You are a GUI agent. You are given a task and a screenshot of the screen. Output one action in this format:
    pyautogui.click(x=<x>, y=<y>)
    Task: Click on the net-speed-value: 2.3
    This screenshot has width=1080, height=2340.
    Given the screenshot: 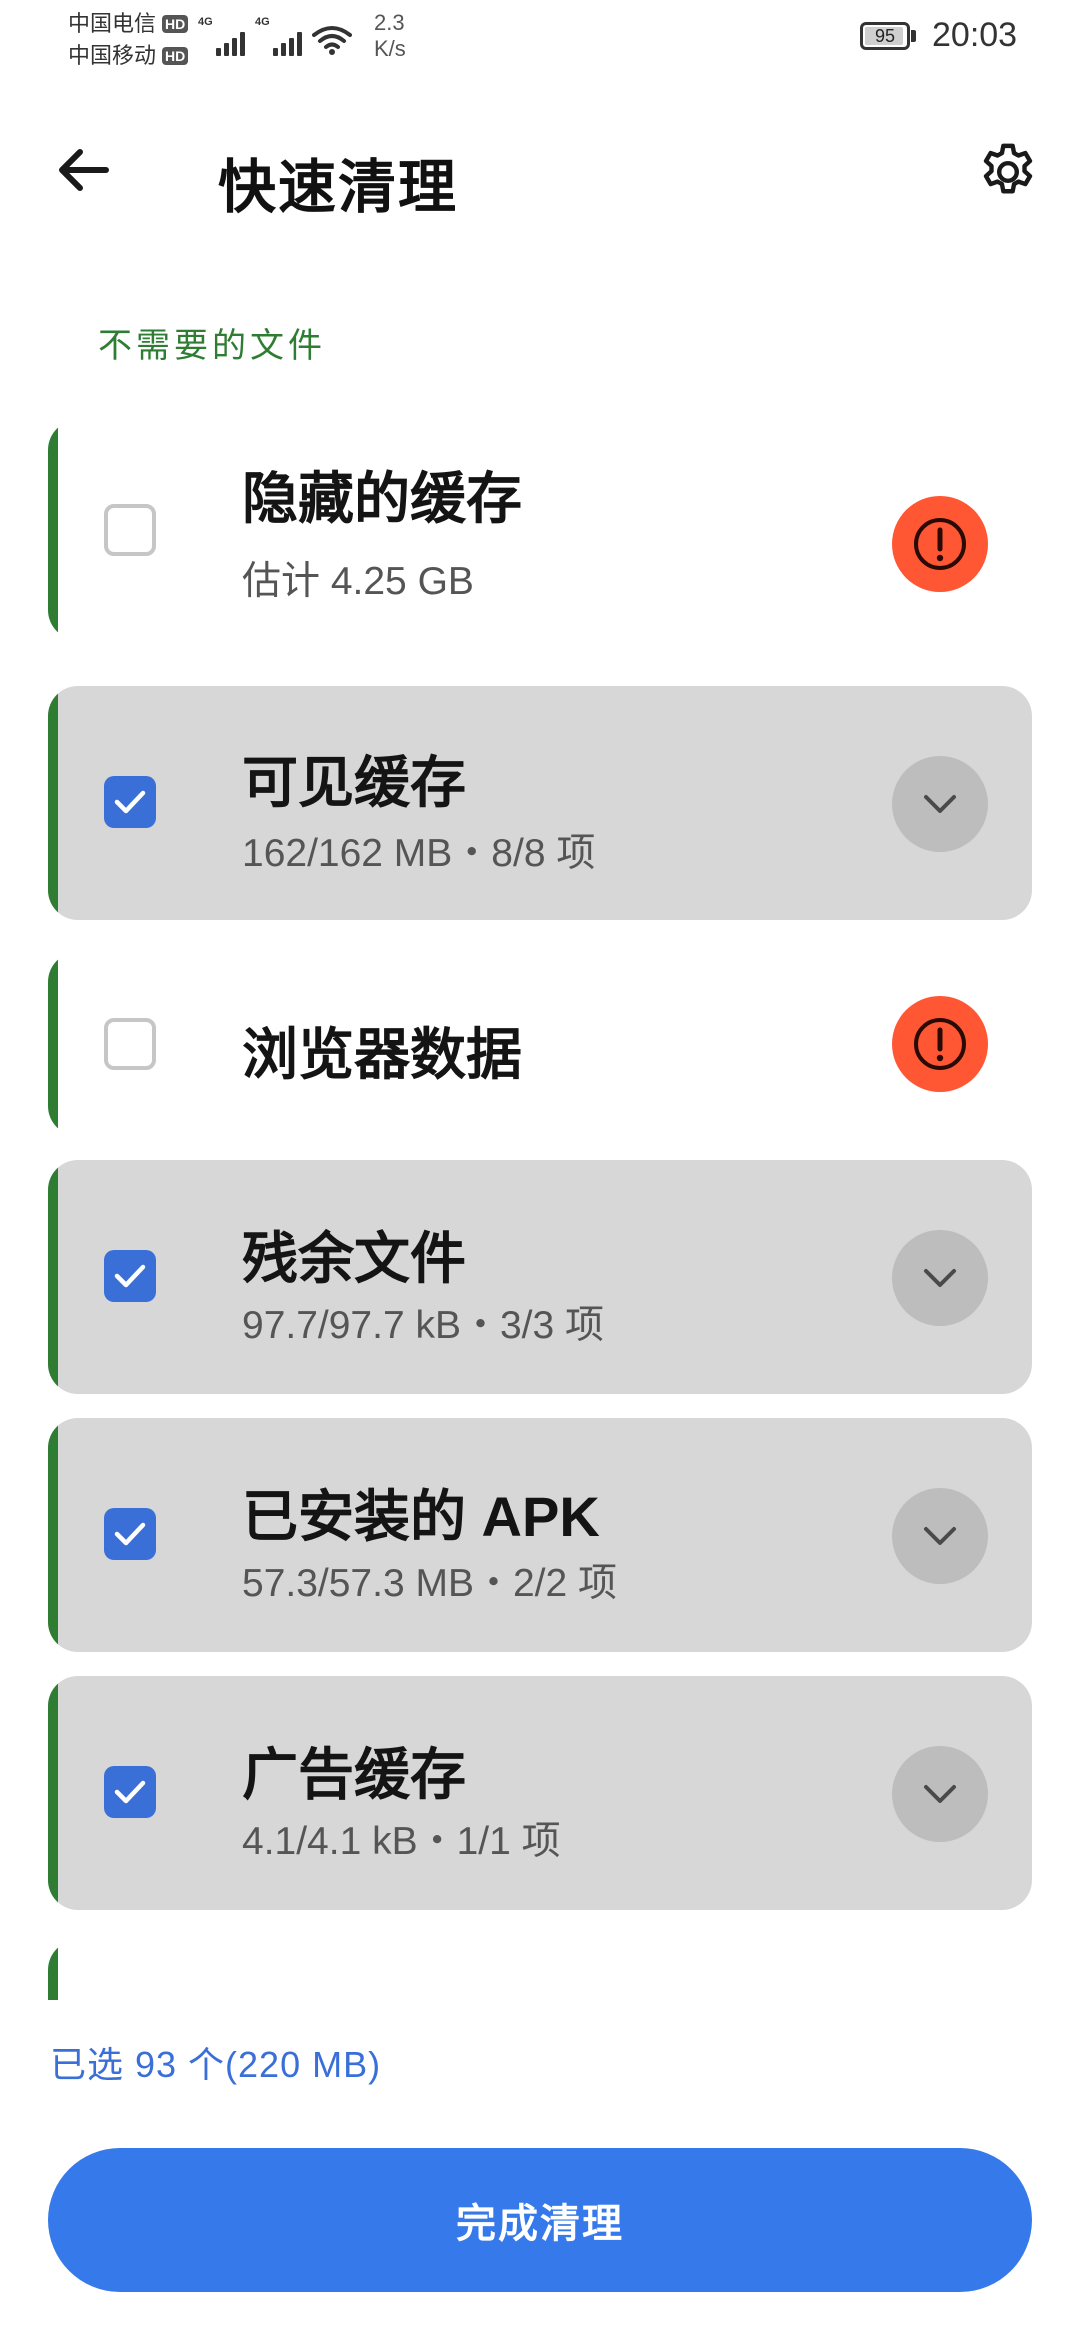 What is the action you would take?
    pyautogui.click(x=389, y=22)
    